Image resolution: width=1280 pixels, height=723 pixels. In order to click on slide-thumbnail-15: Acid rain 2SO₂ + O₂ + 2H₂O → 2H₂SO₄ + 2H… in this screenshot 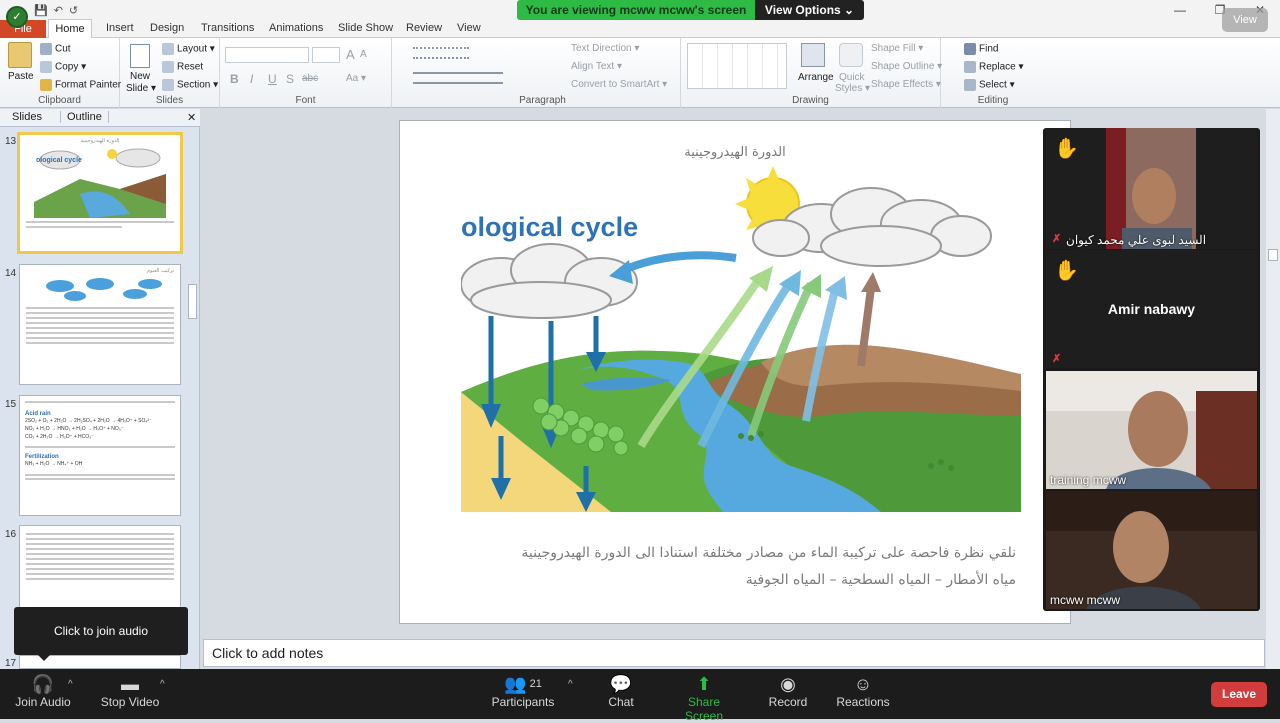, I will do `click(100, 455)`.